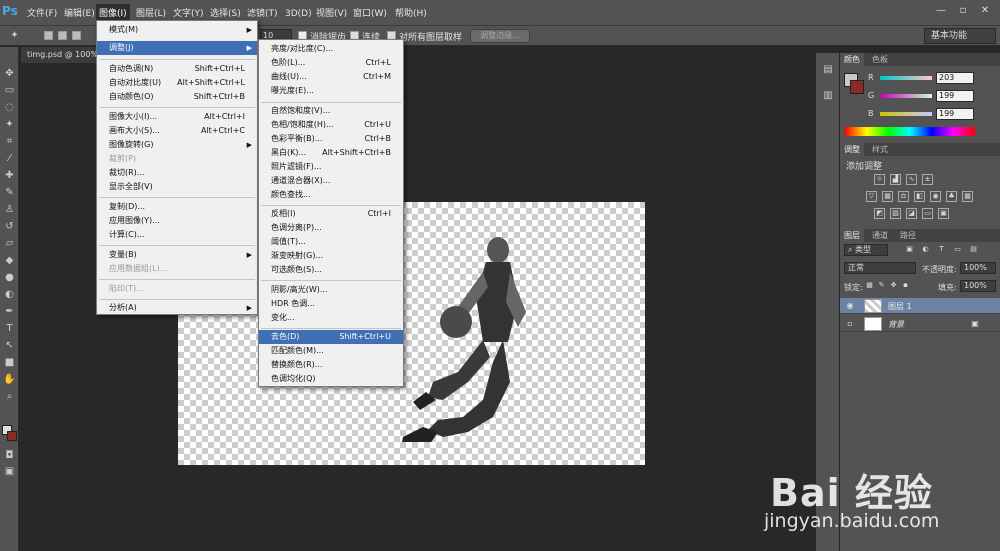  Describe the element at coordinates (331, 337) in the screenshot. I see `menu-item-desaturate: 去色(D) Shift+Ctrl+U` at that location.